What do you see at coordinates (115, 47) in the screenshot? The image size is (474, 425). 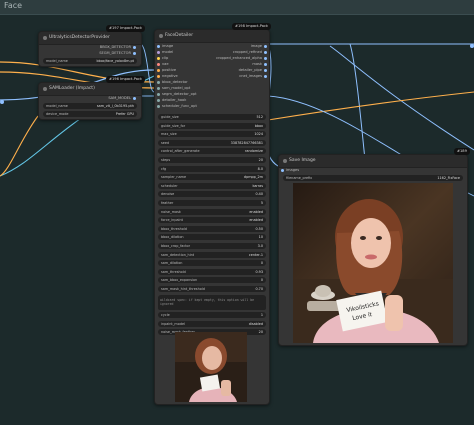 I see `output-label: BBOX_DETECTOR` at bounding box center [115, 47].